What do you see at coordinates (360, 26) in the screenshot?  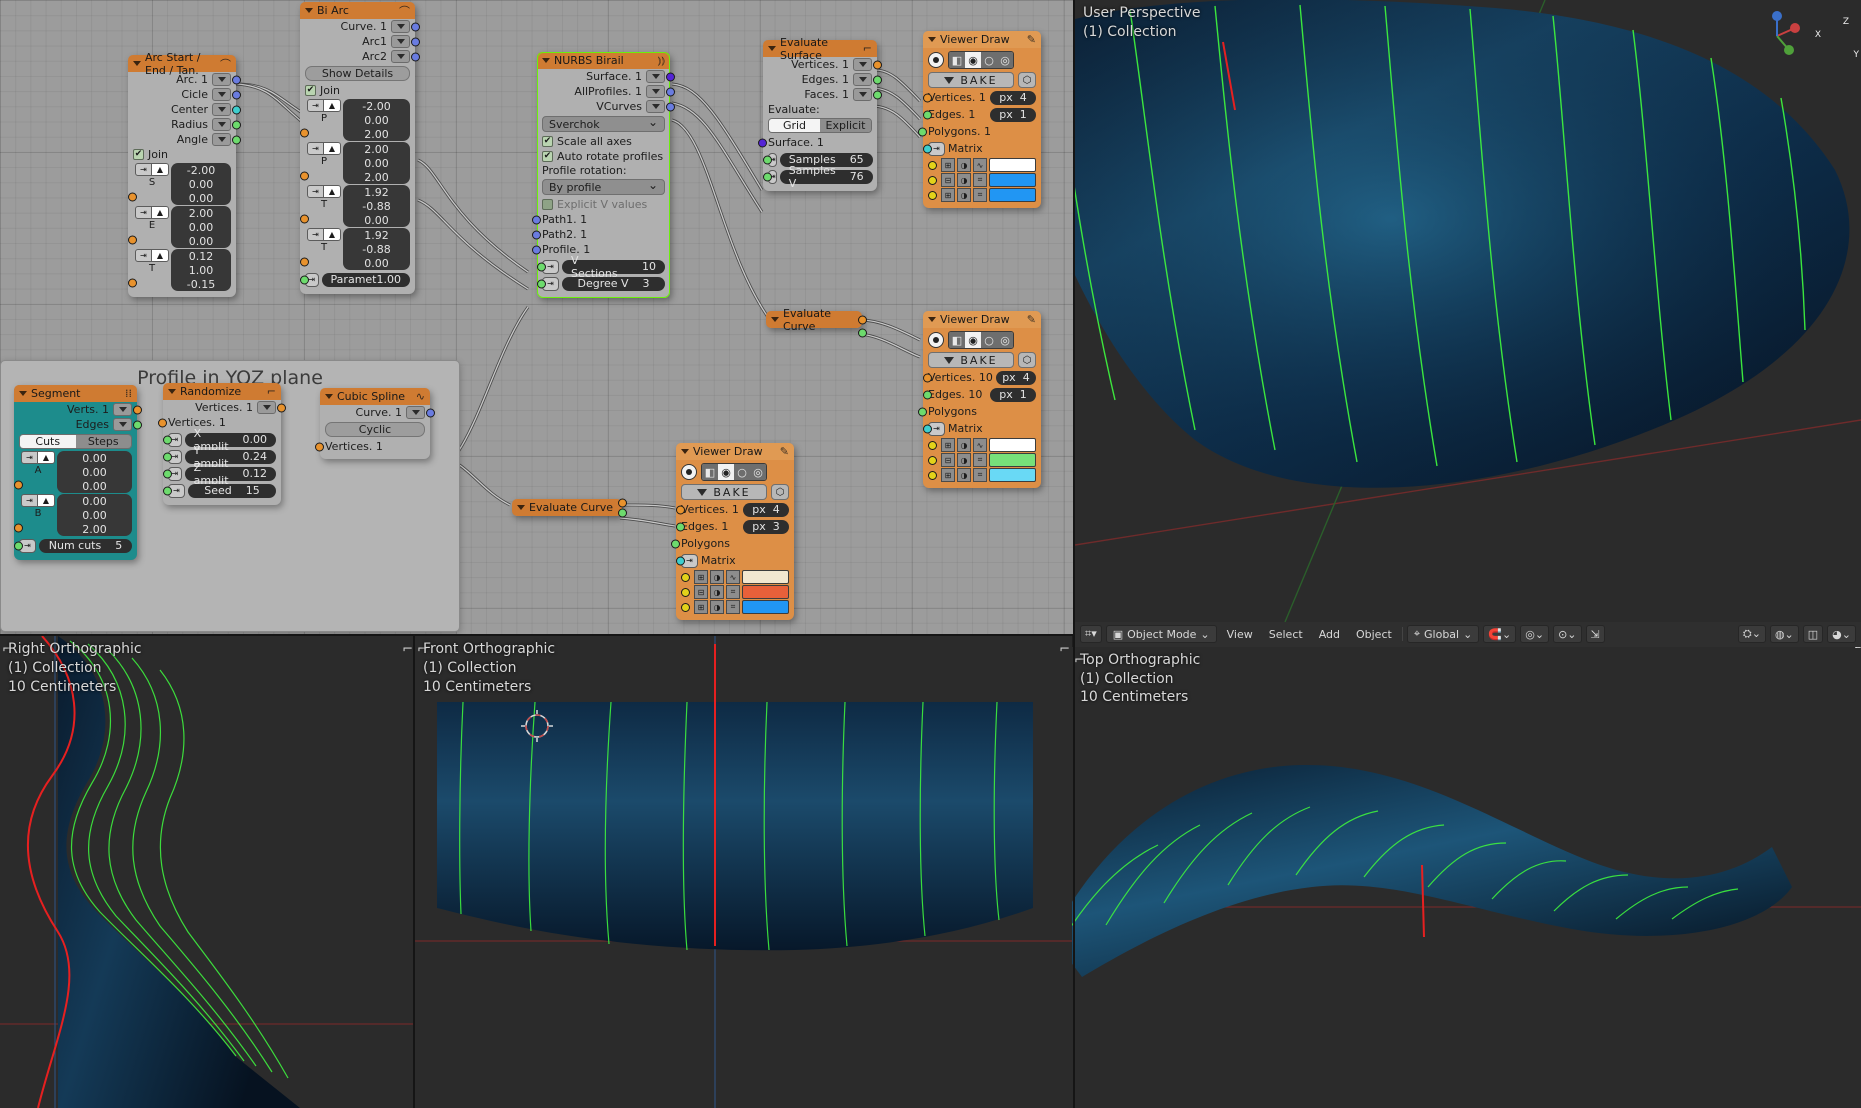 I see `output-curve: Curve. 1` at bounding box center [360, 26].